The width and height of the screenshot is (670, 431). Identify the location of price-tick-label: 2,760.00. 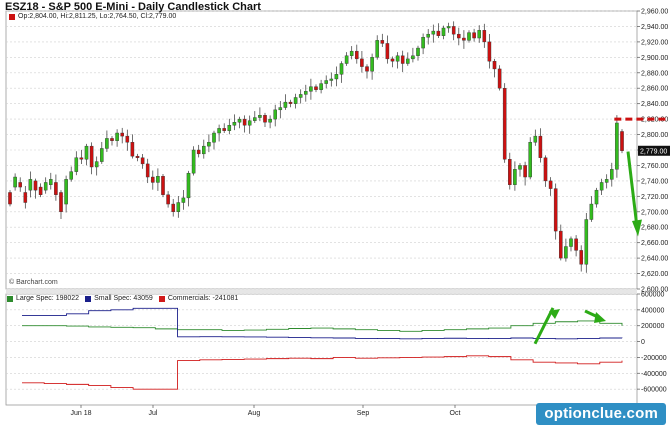
(654, 166).